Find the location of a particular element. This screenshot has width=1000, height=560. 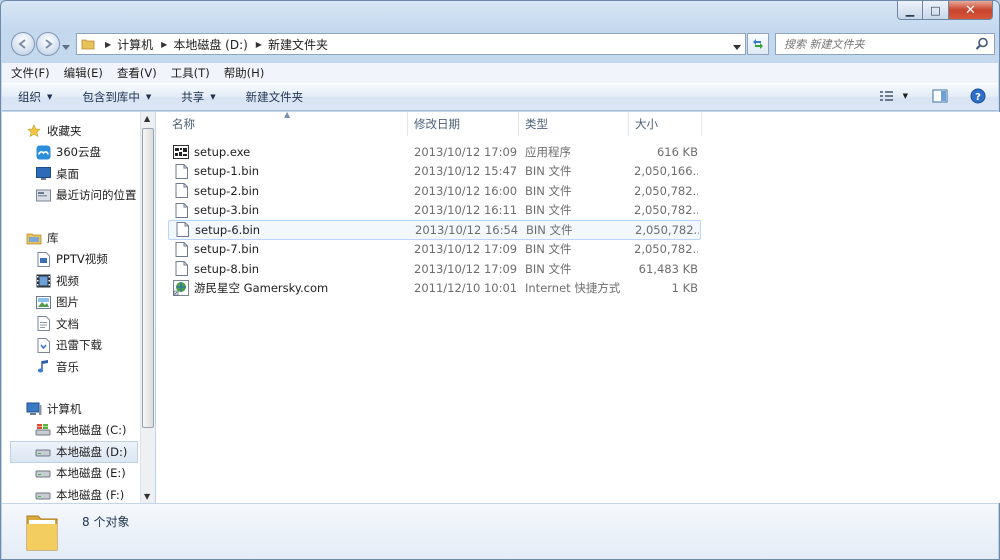

organize-label: 组织 is located at coordinates (29, 97).